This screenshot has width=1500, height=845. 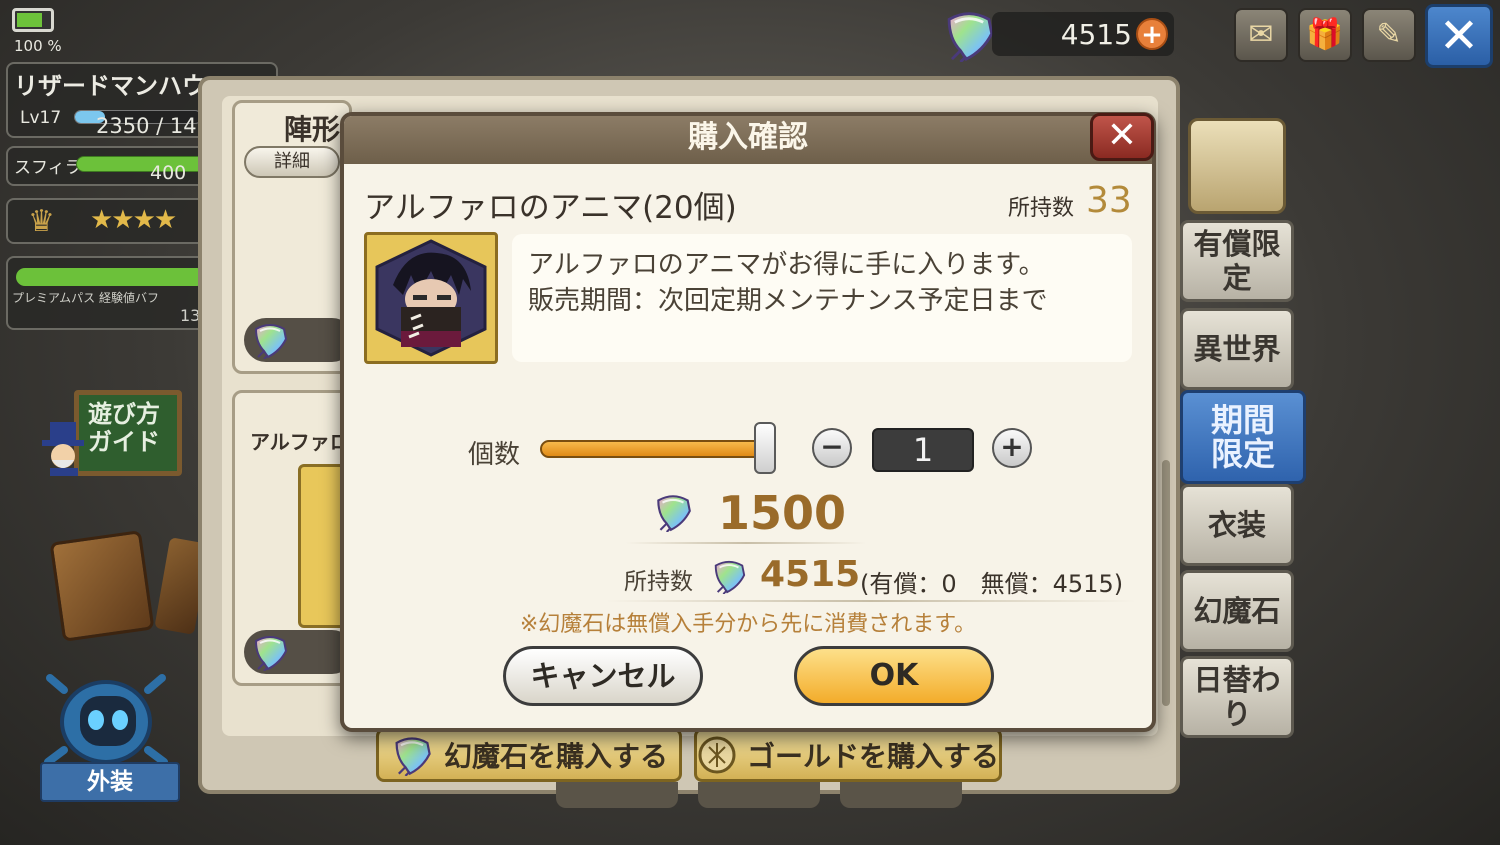 What do you see at coordinates (312, 129) in the screenshot?
I see `card-title-formation: 陣形` at bounding box center [312, 129].